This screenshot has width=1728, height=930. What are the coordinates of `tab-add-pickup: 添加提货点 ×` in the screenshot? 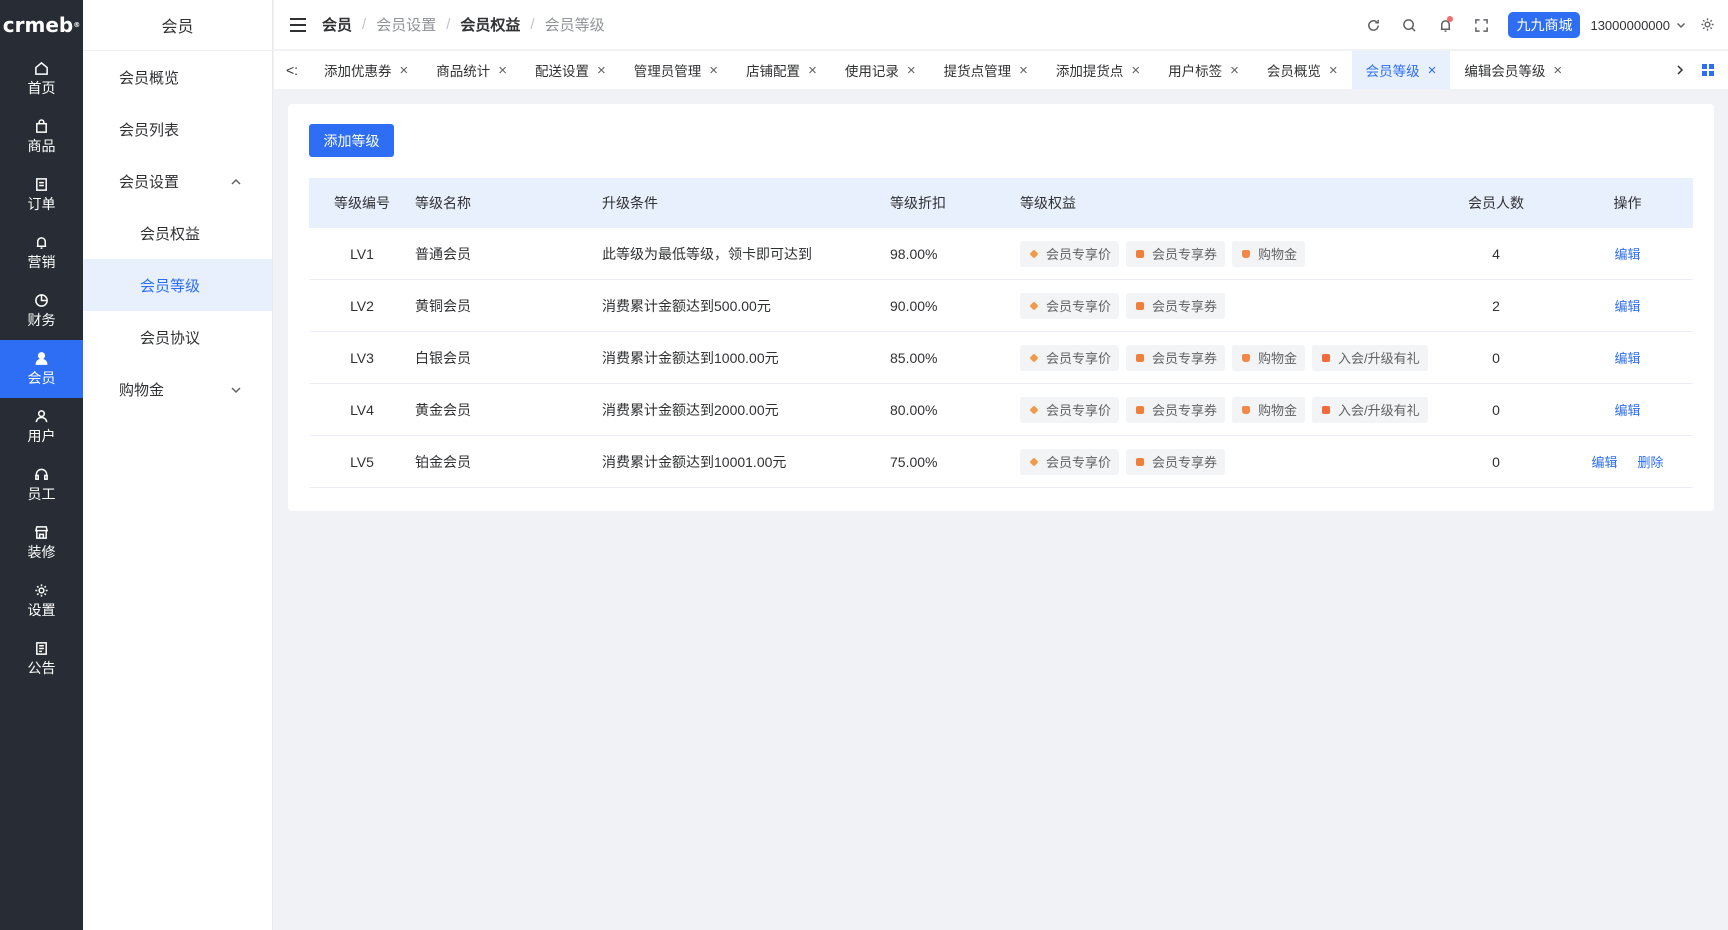 It's located at (1098, 70).